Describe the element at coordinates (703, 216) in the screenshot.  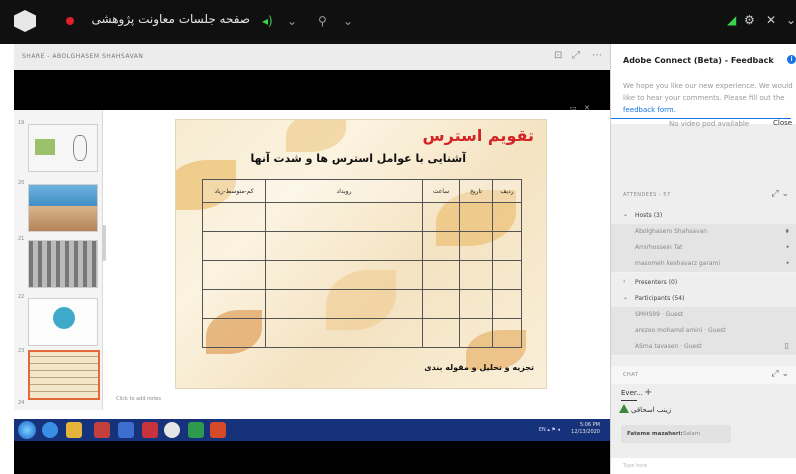
I see `hosts-group: ⌄ Hosts (3)` at that location.